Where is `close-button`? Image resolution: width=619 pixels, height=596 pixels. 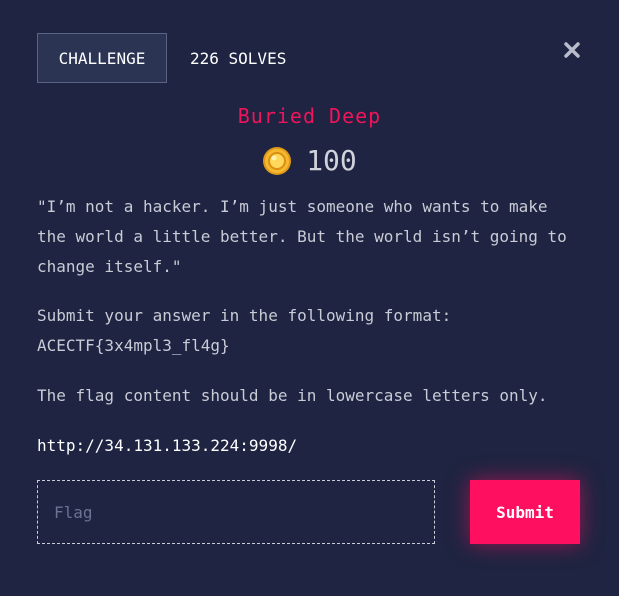 close-button is located at coordinates (572, 50).